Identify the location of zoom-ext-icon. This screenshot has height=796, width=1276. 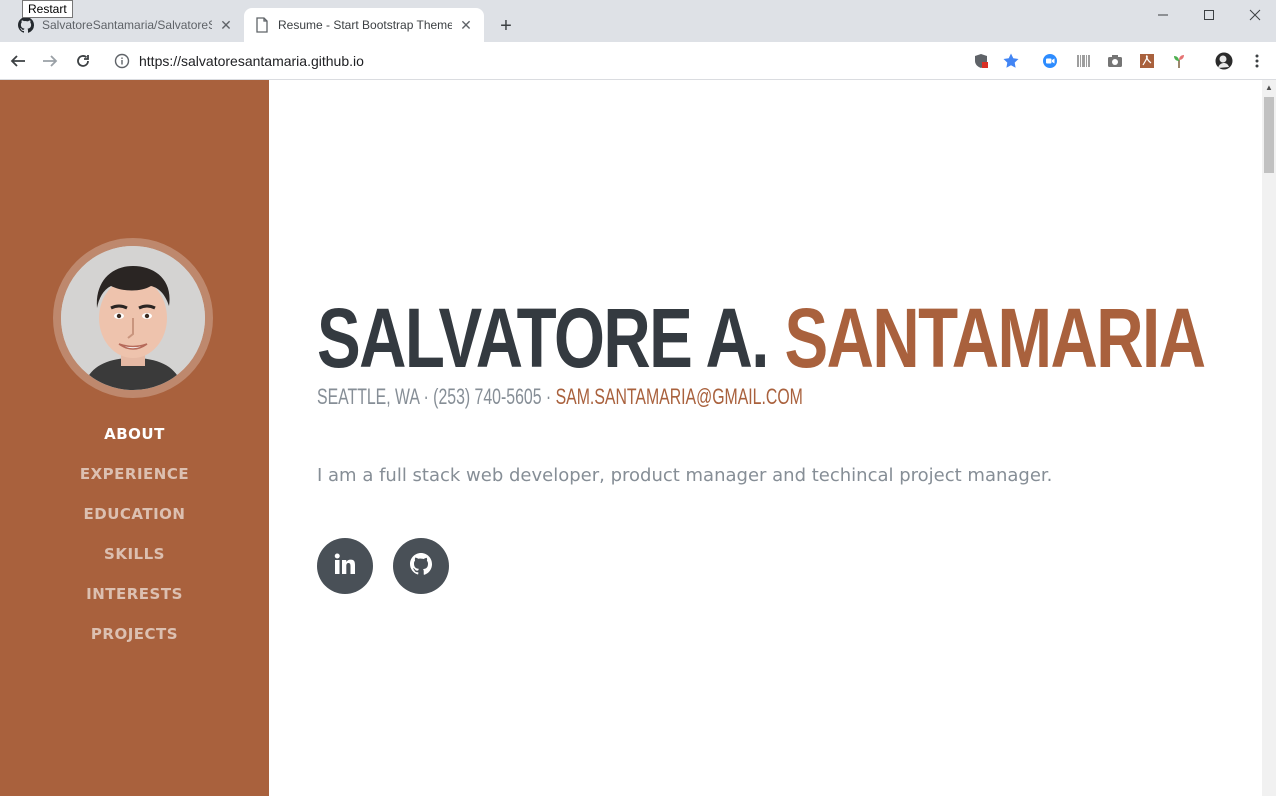
(1050, 61).